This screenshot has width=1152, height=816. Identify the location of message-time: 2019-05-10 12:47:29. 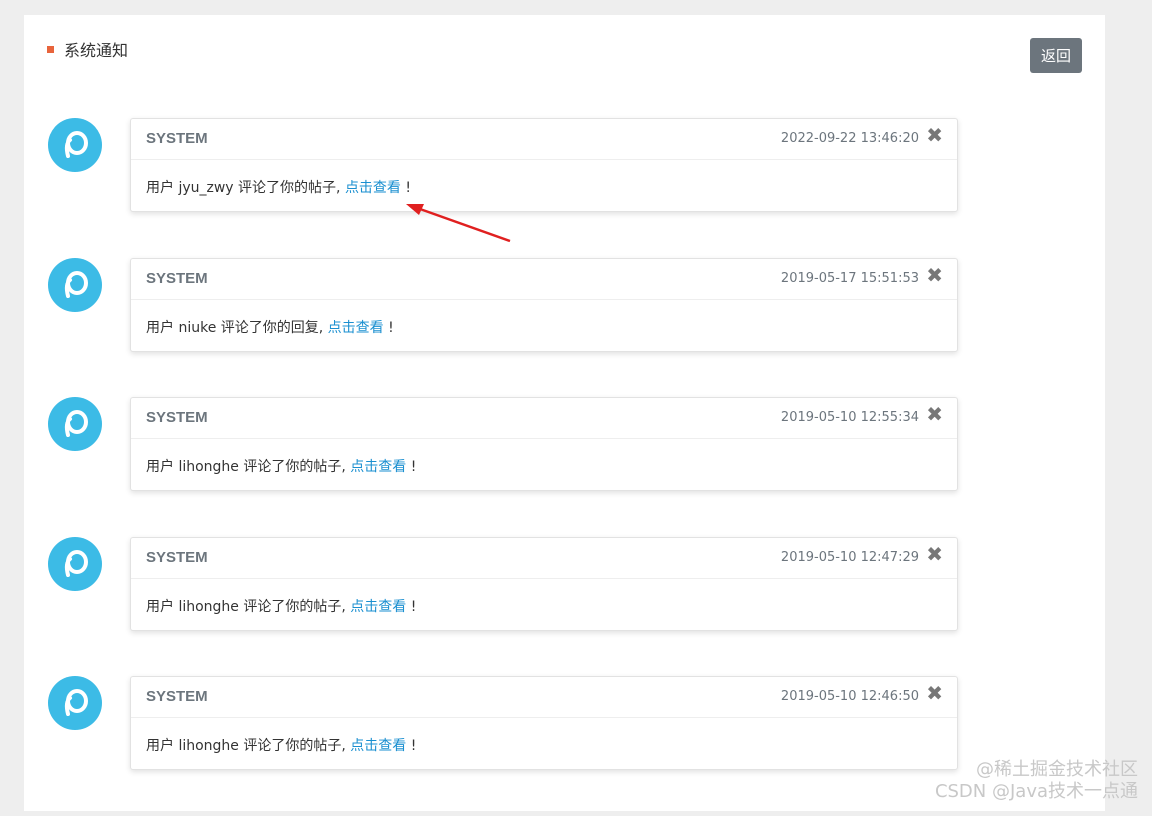
(849, 557).